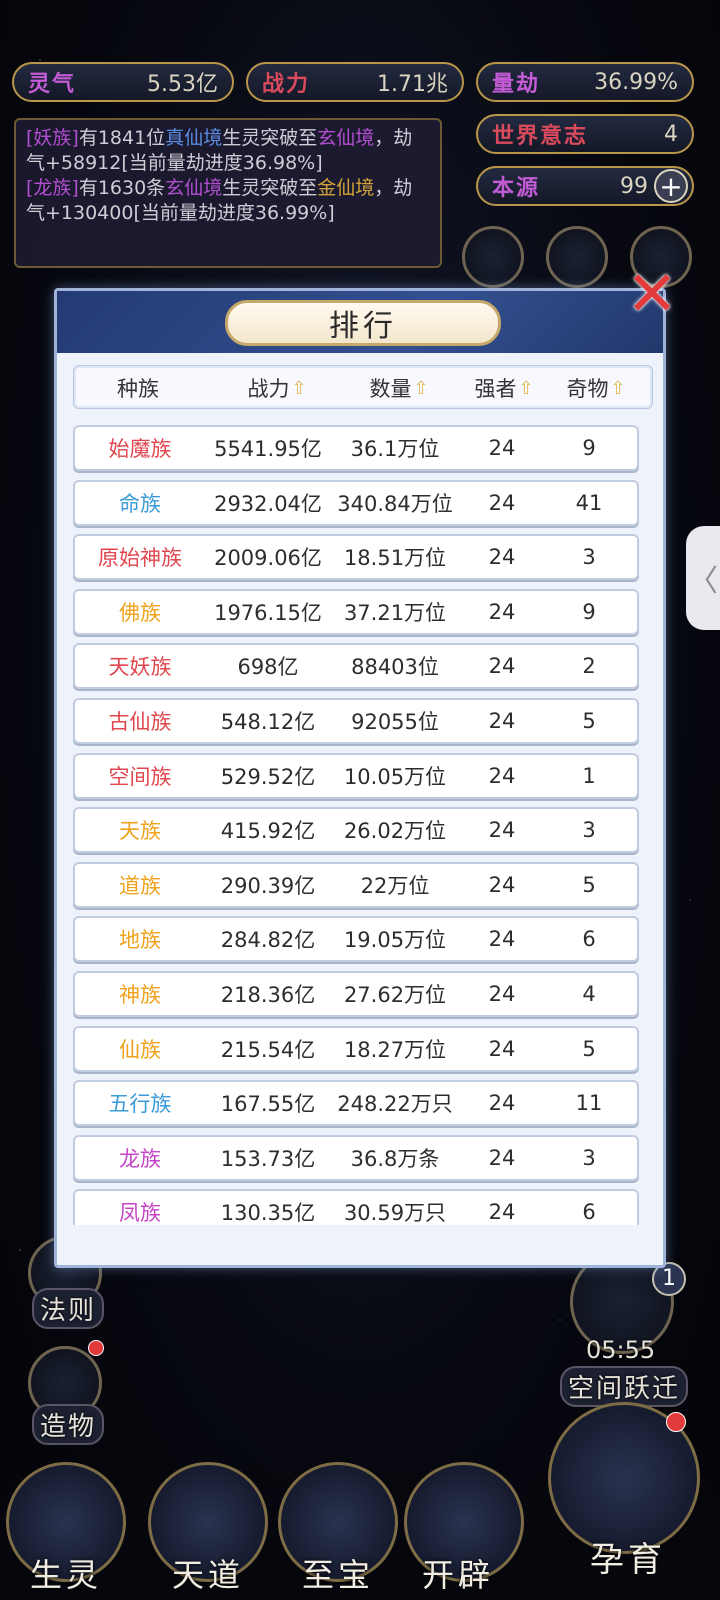 The height and width of the screenshot is (1600, 720). Describe the element at coordinates (140, 503) in the screenshot. I see `cell-race: 命族` at that location.